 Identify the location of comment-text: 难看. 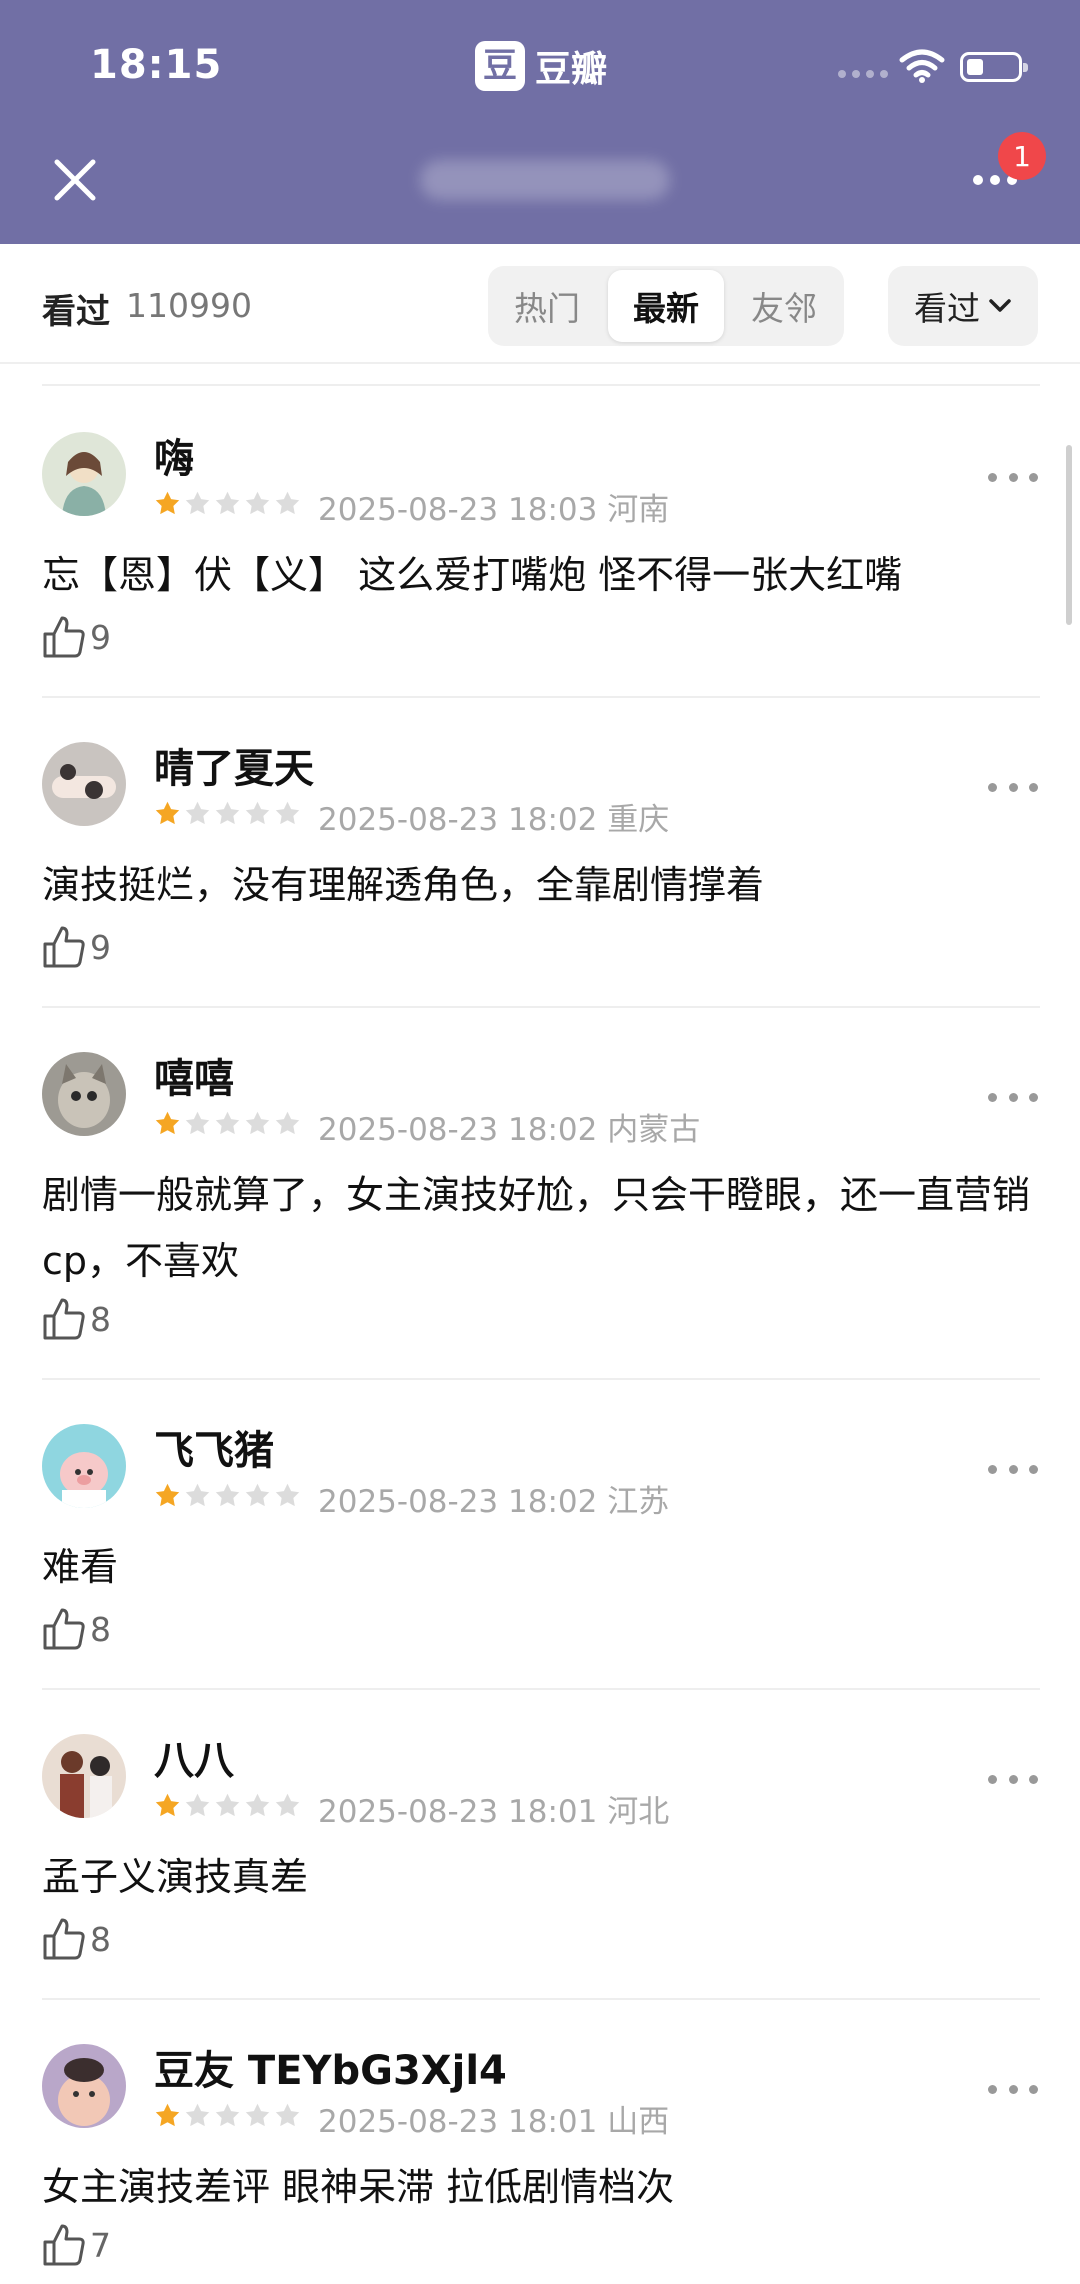
(80, 1567).